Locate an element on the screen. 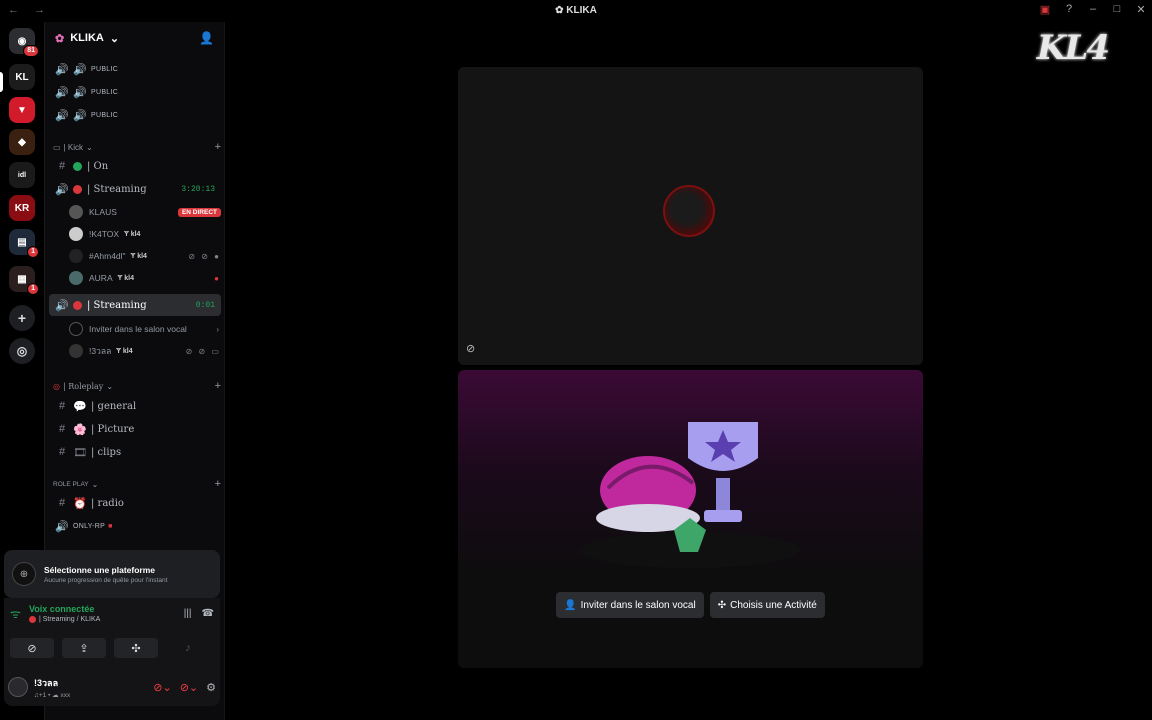  choose-activity-button: ✣ Choisis une Activité is located at coordinates (767, 605).